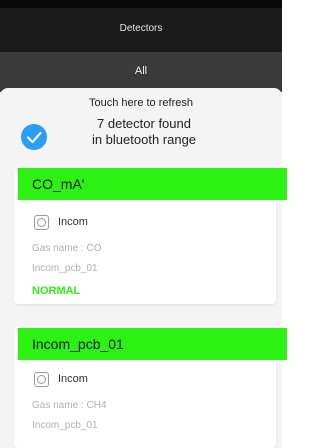 The image size is (320, 448). I want to click on gas-name: Gas name : CH4, so click(69, 405).